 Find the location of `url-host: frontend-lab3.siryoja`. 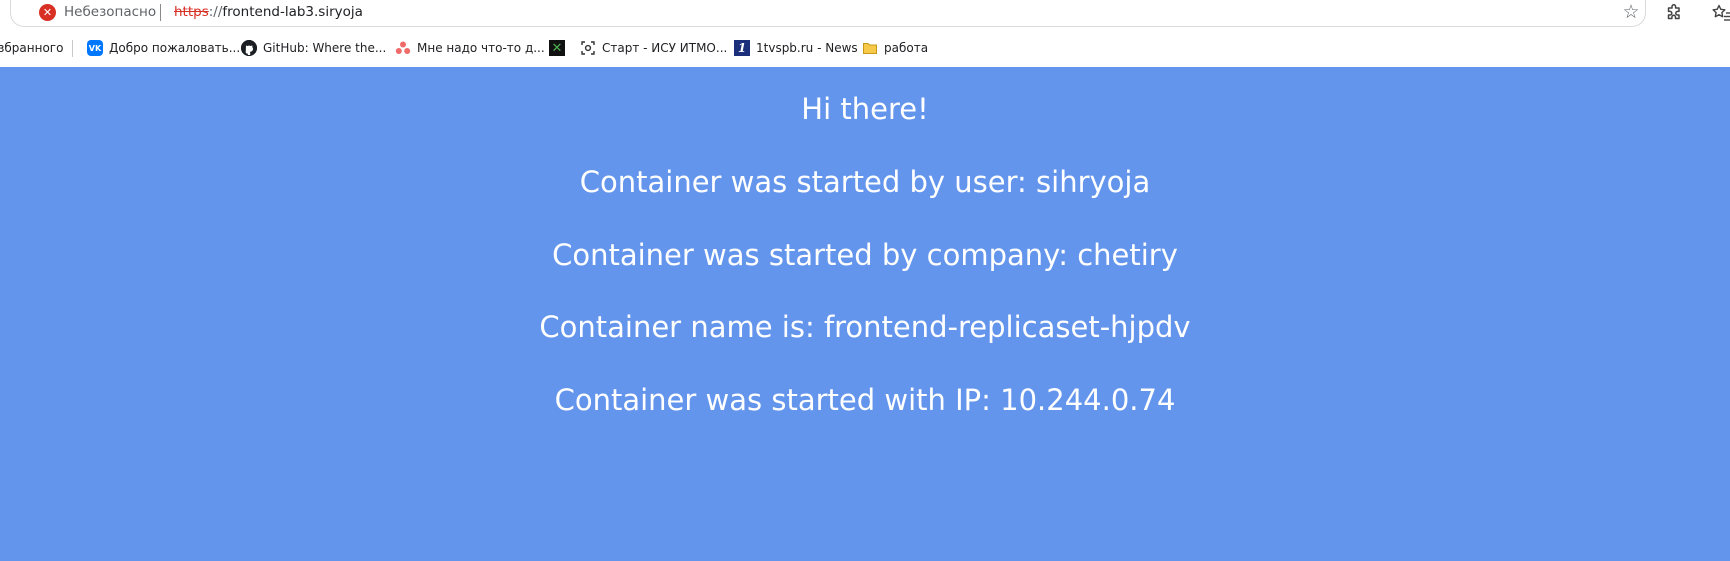

url-host: frontend-lab3.siryoja is located at coordinates (292, 12).